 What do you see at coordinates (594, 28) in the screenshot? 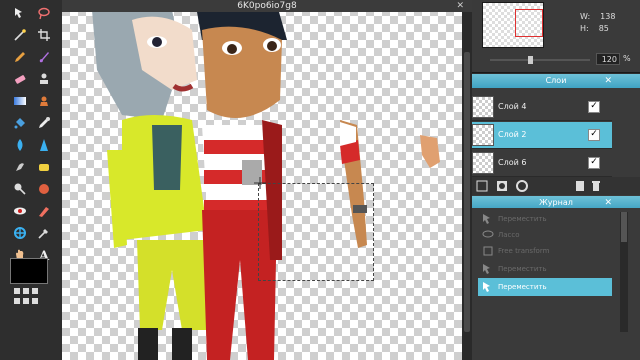
I see `height-readout: H: 85` at bounding box center [594, 28].